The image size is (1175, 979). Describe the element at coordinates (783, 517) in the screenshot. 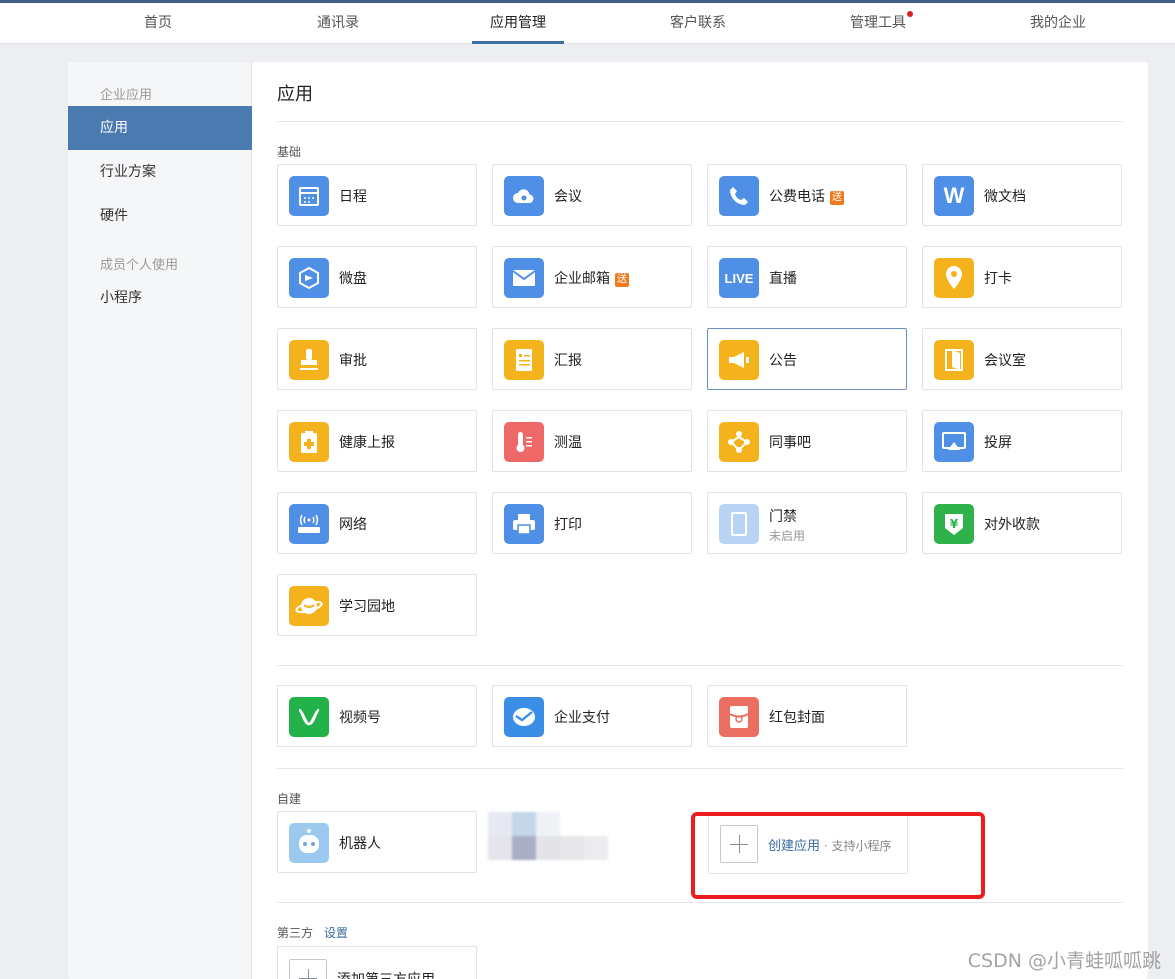

I see `app-name: 门禁` at that location.